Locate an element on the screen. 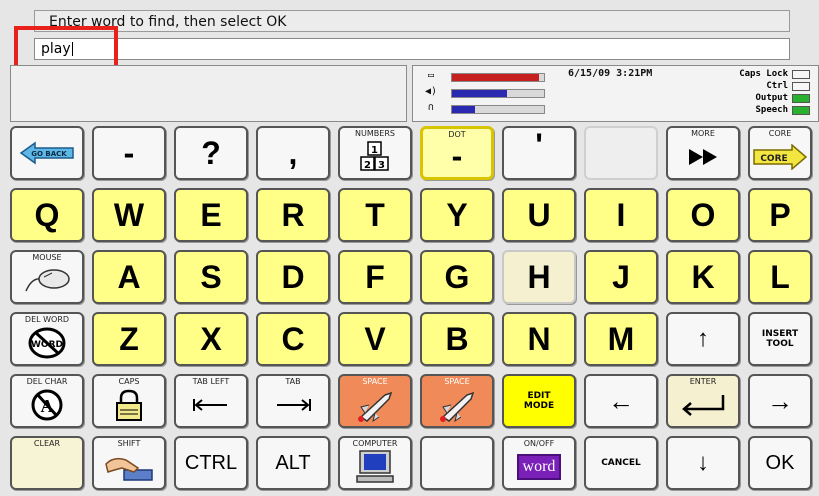 This screenshot has width=819, height=496. volume-meter-fill is located at coordinates (480, 93).